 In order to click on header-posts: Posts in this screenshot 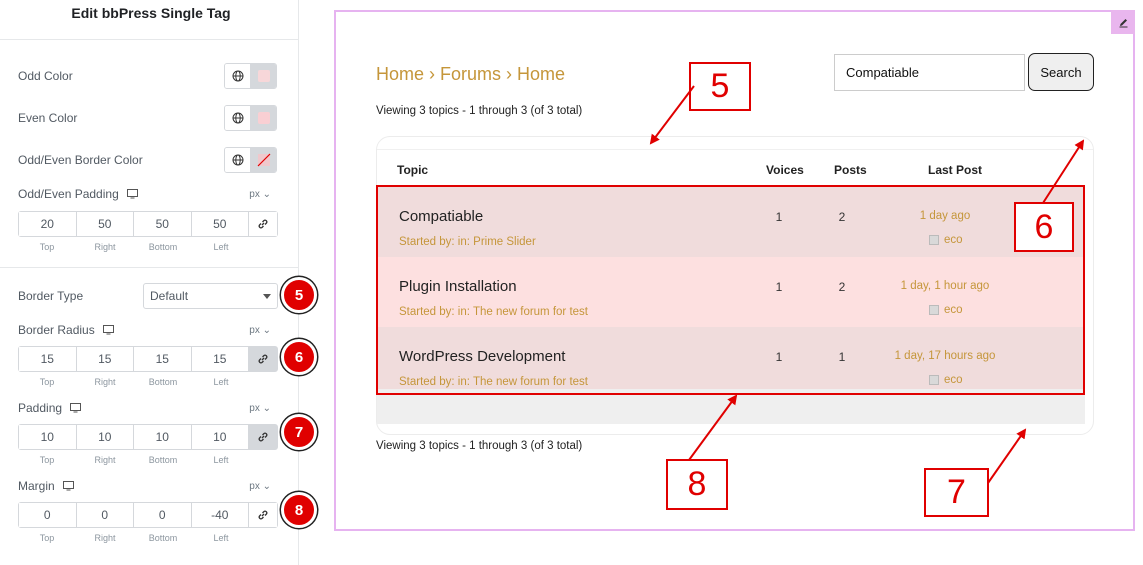, I will do `click(850, 170)`.